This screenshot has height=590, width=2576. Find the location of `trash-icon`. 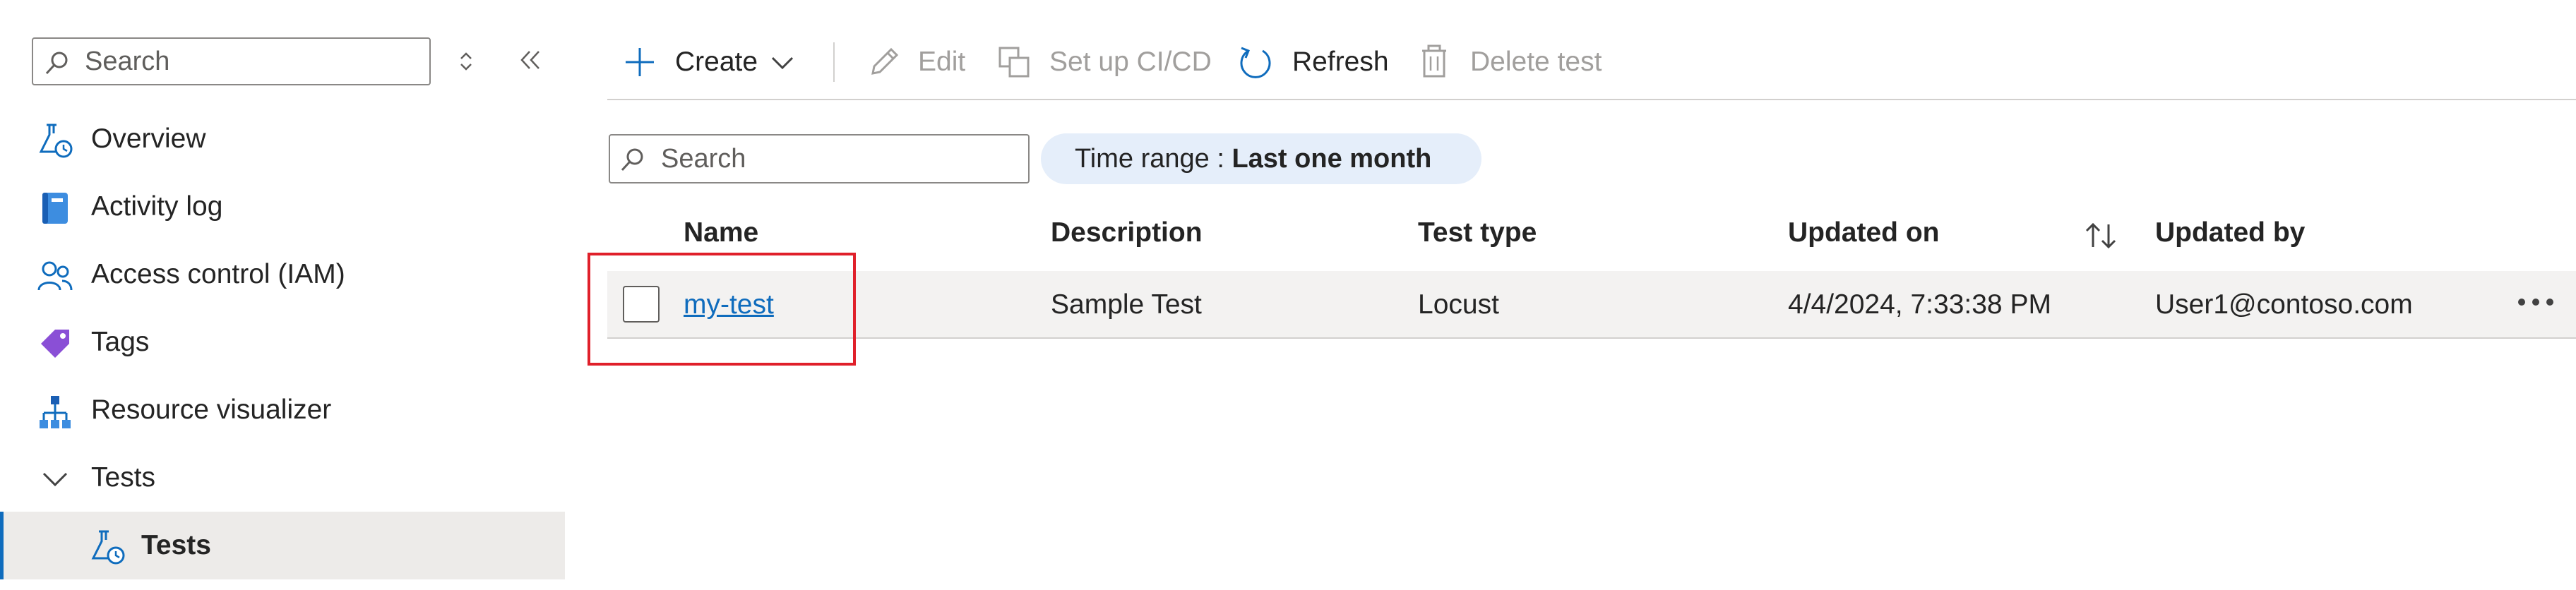

trash-icon is located at coordinates (1436, 62).